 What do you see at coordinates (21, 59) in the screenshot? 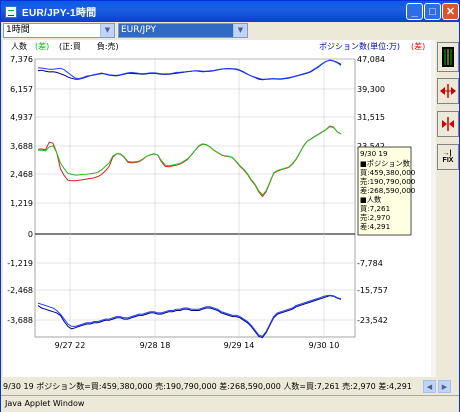
I see `left-tick-label: 7,376` at bounding box center [21, 59].